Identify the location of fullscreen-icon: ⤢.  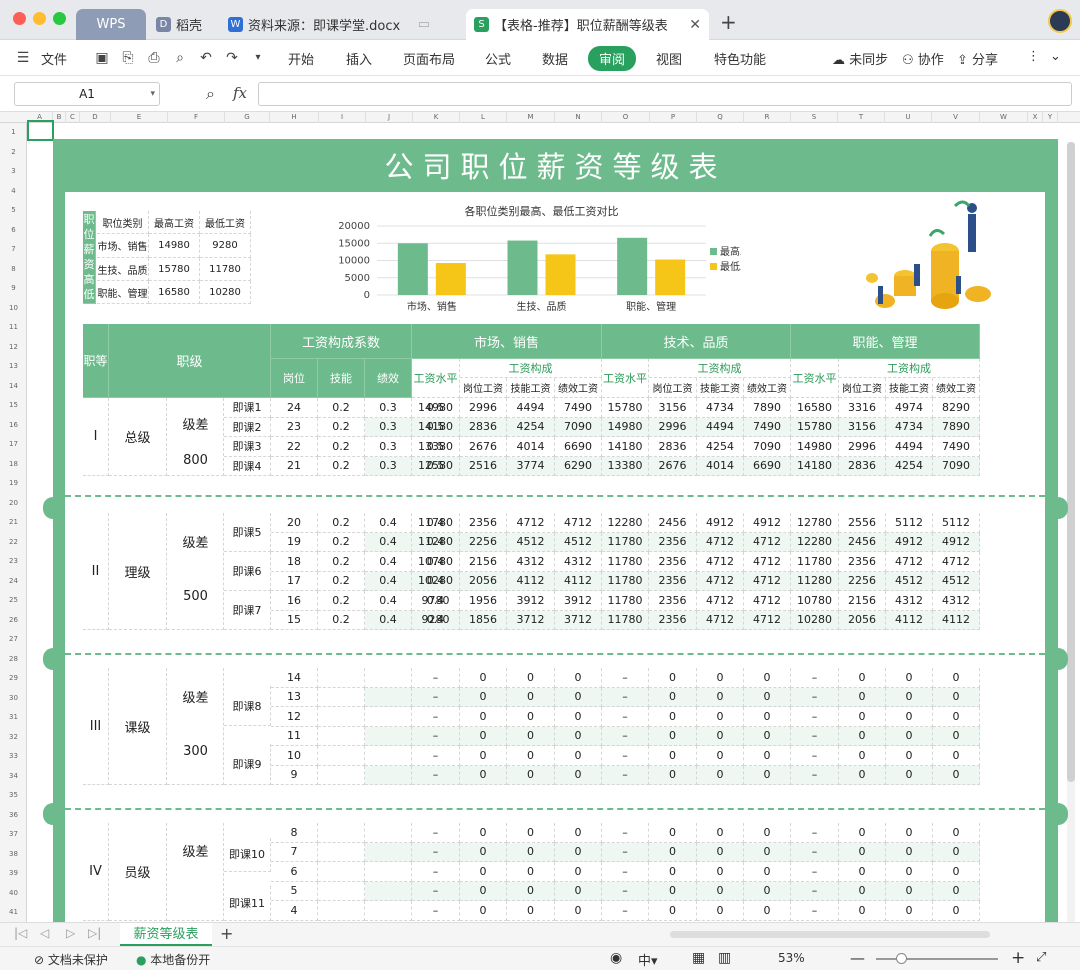
(1041, 957).